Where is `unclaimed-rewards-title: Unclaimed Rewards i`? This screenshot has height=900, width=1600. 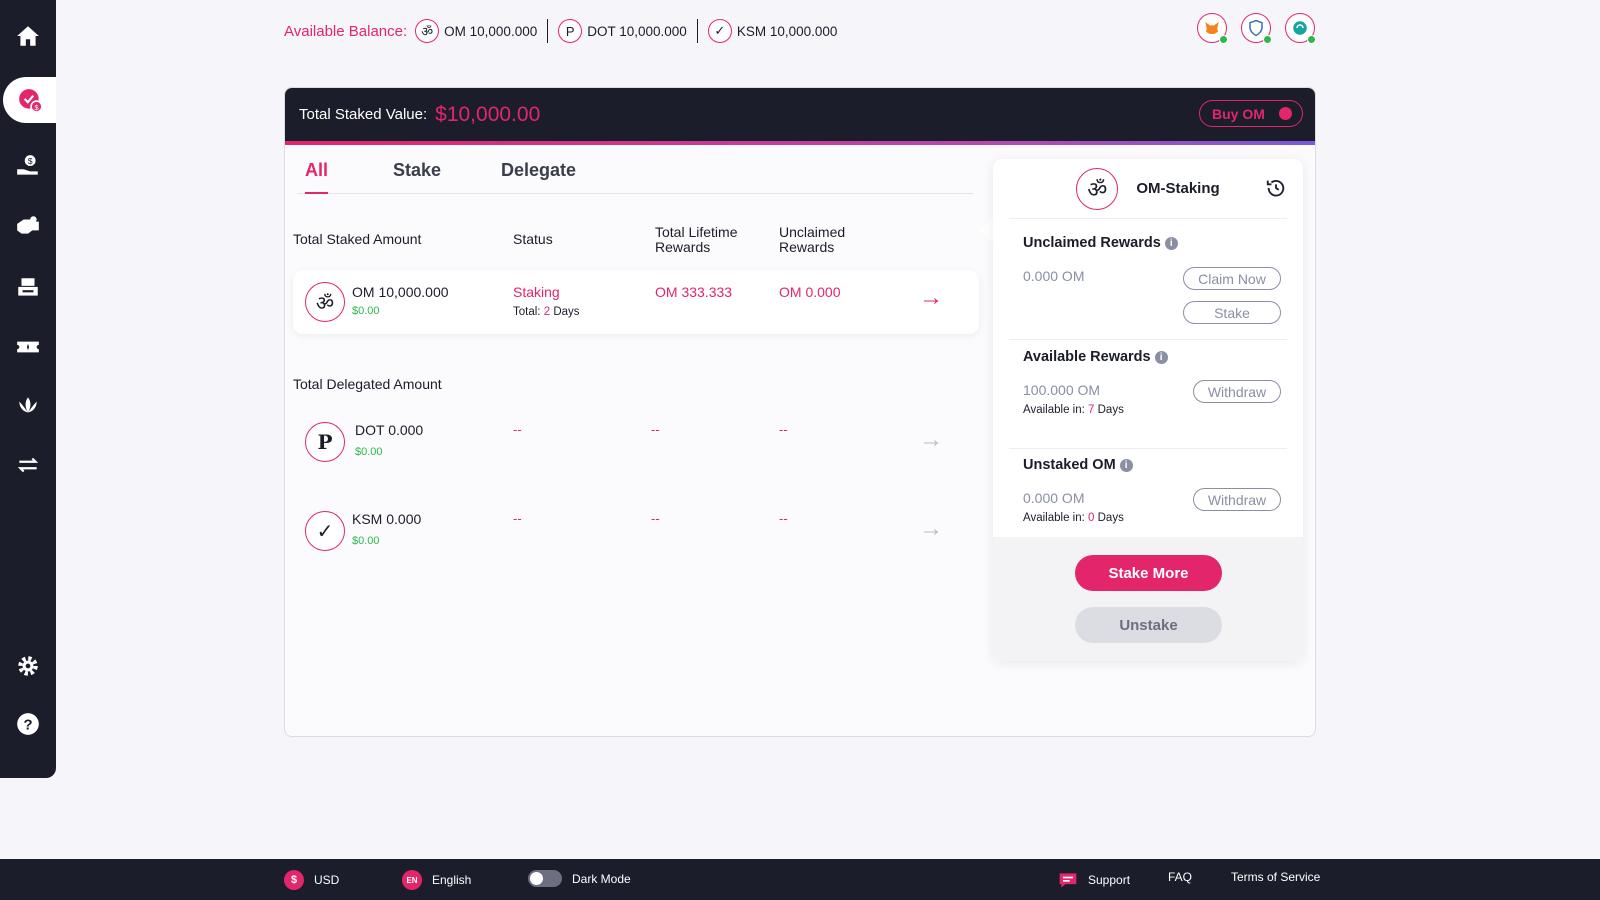 unclaimed-rewards-title: Unclaimed Rewards i is located at coordinates (1155, 243).